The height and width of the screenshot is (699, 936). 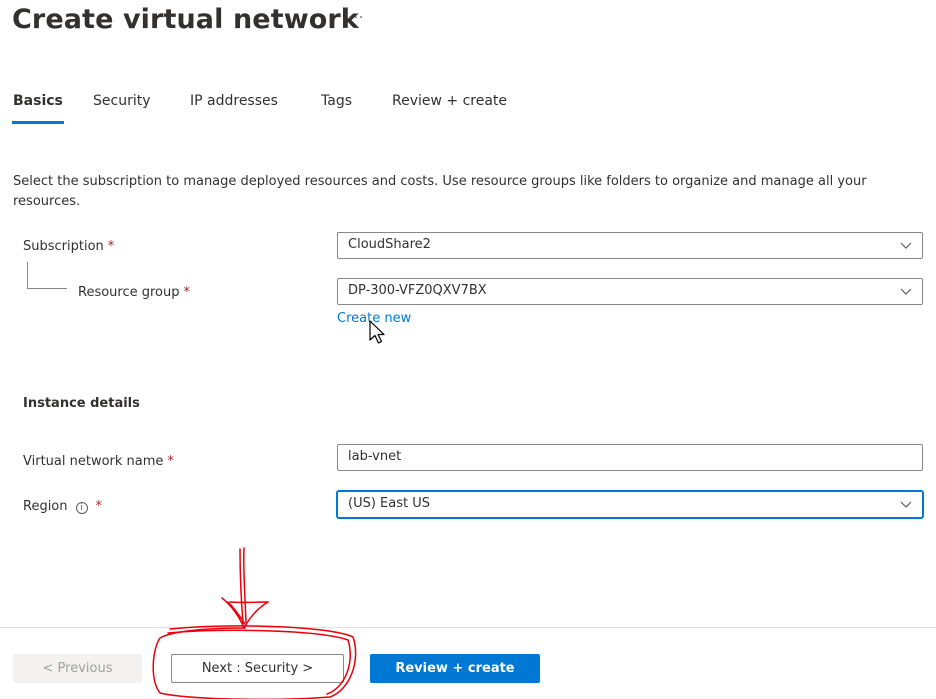 What do you see at coordinates (377, 332) in the screenshot?
I see `mouse-cursor-icon` at bounding box center [377, 332].